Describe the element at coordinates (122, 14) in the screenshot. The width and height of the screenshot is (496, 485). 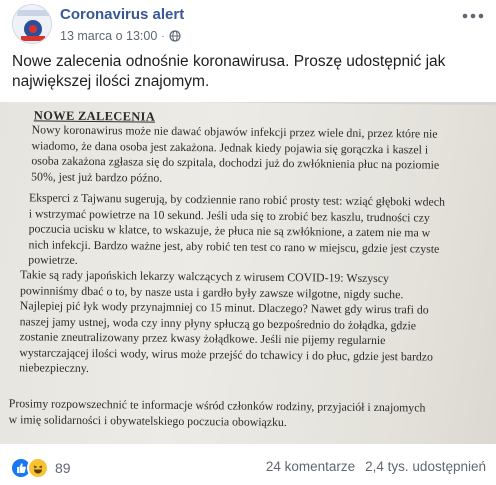
I see `page-name-link: Coronavirus alert` at that location.